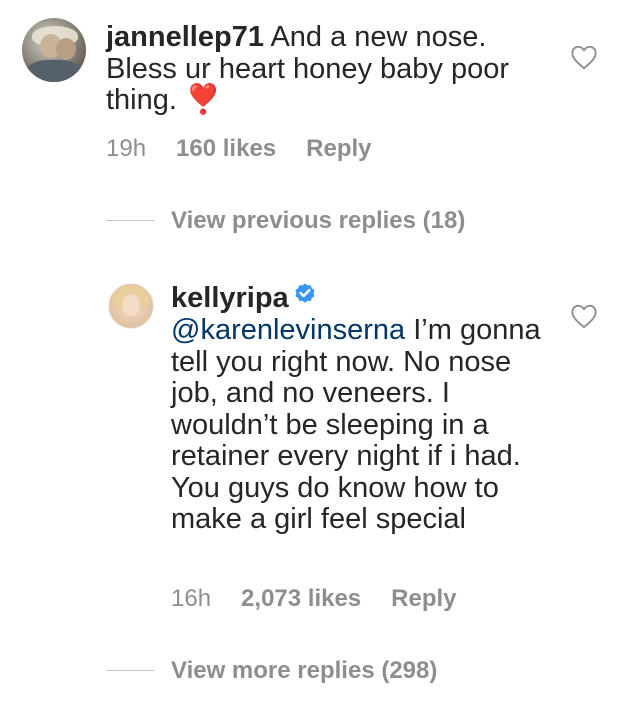  Describe the element at coordinates (318, 221) in the screenshot. I see `view-previous-replies-button: View previous replies (18)` at that location.